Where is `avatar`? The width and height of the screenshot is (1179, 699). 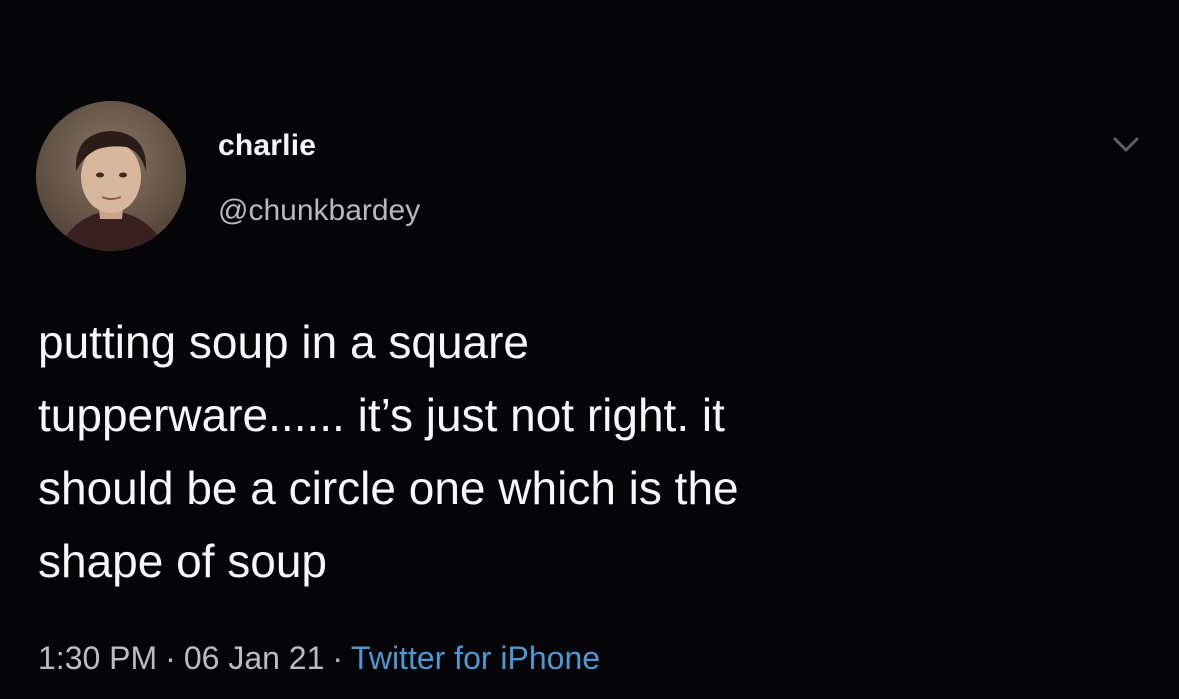 avatar is located at coordinates (111, 176).